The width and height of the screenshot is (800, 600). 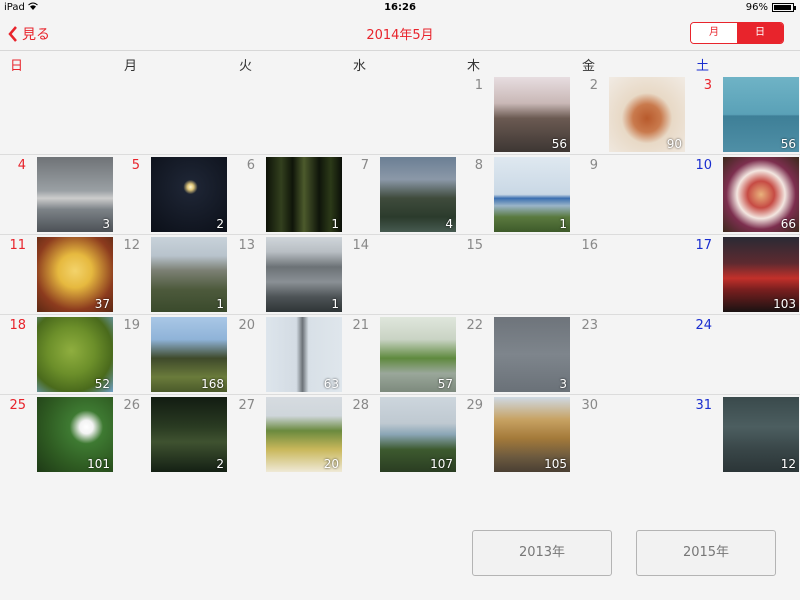 What do you see at coordinates (514, 274) in the screenshot?
I see `day-cell: 15` at bounding box center [514, 274].